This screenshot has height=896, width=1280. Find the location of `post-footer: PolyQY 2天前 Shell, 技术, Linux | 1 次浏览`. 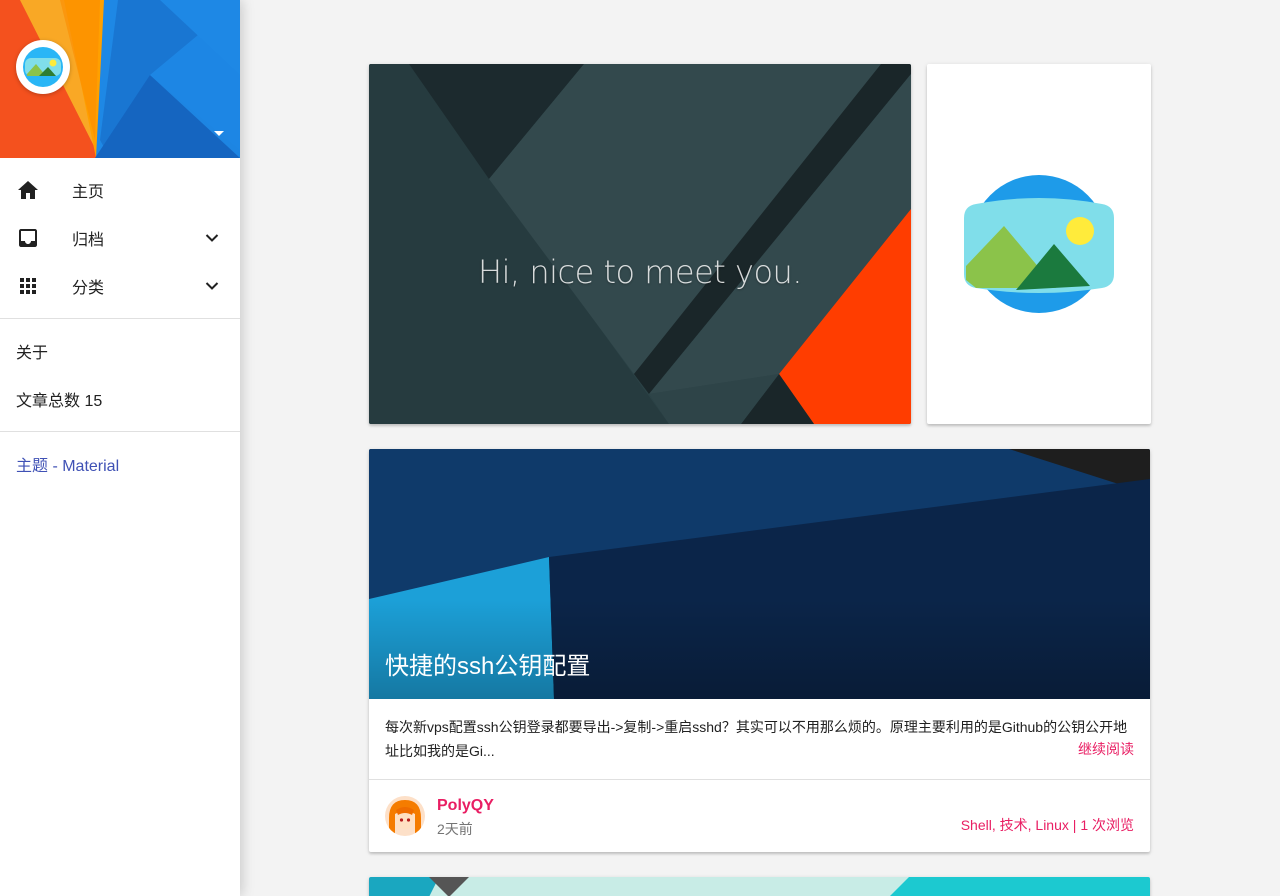

post-footer: PolyQY 2天前 Shell, 技术, Linux | 1 次浏览 is located at coordinates (759, 816).